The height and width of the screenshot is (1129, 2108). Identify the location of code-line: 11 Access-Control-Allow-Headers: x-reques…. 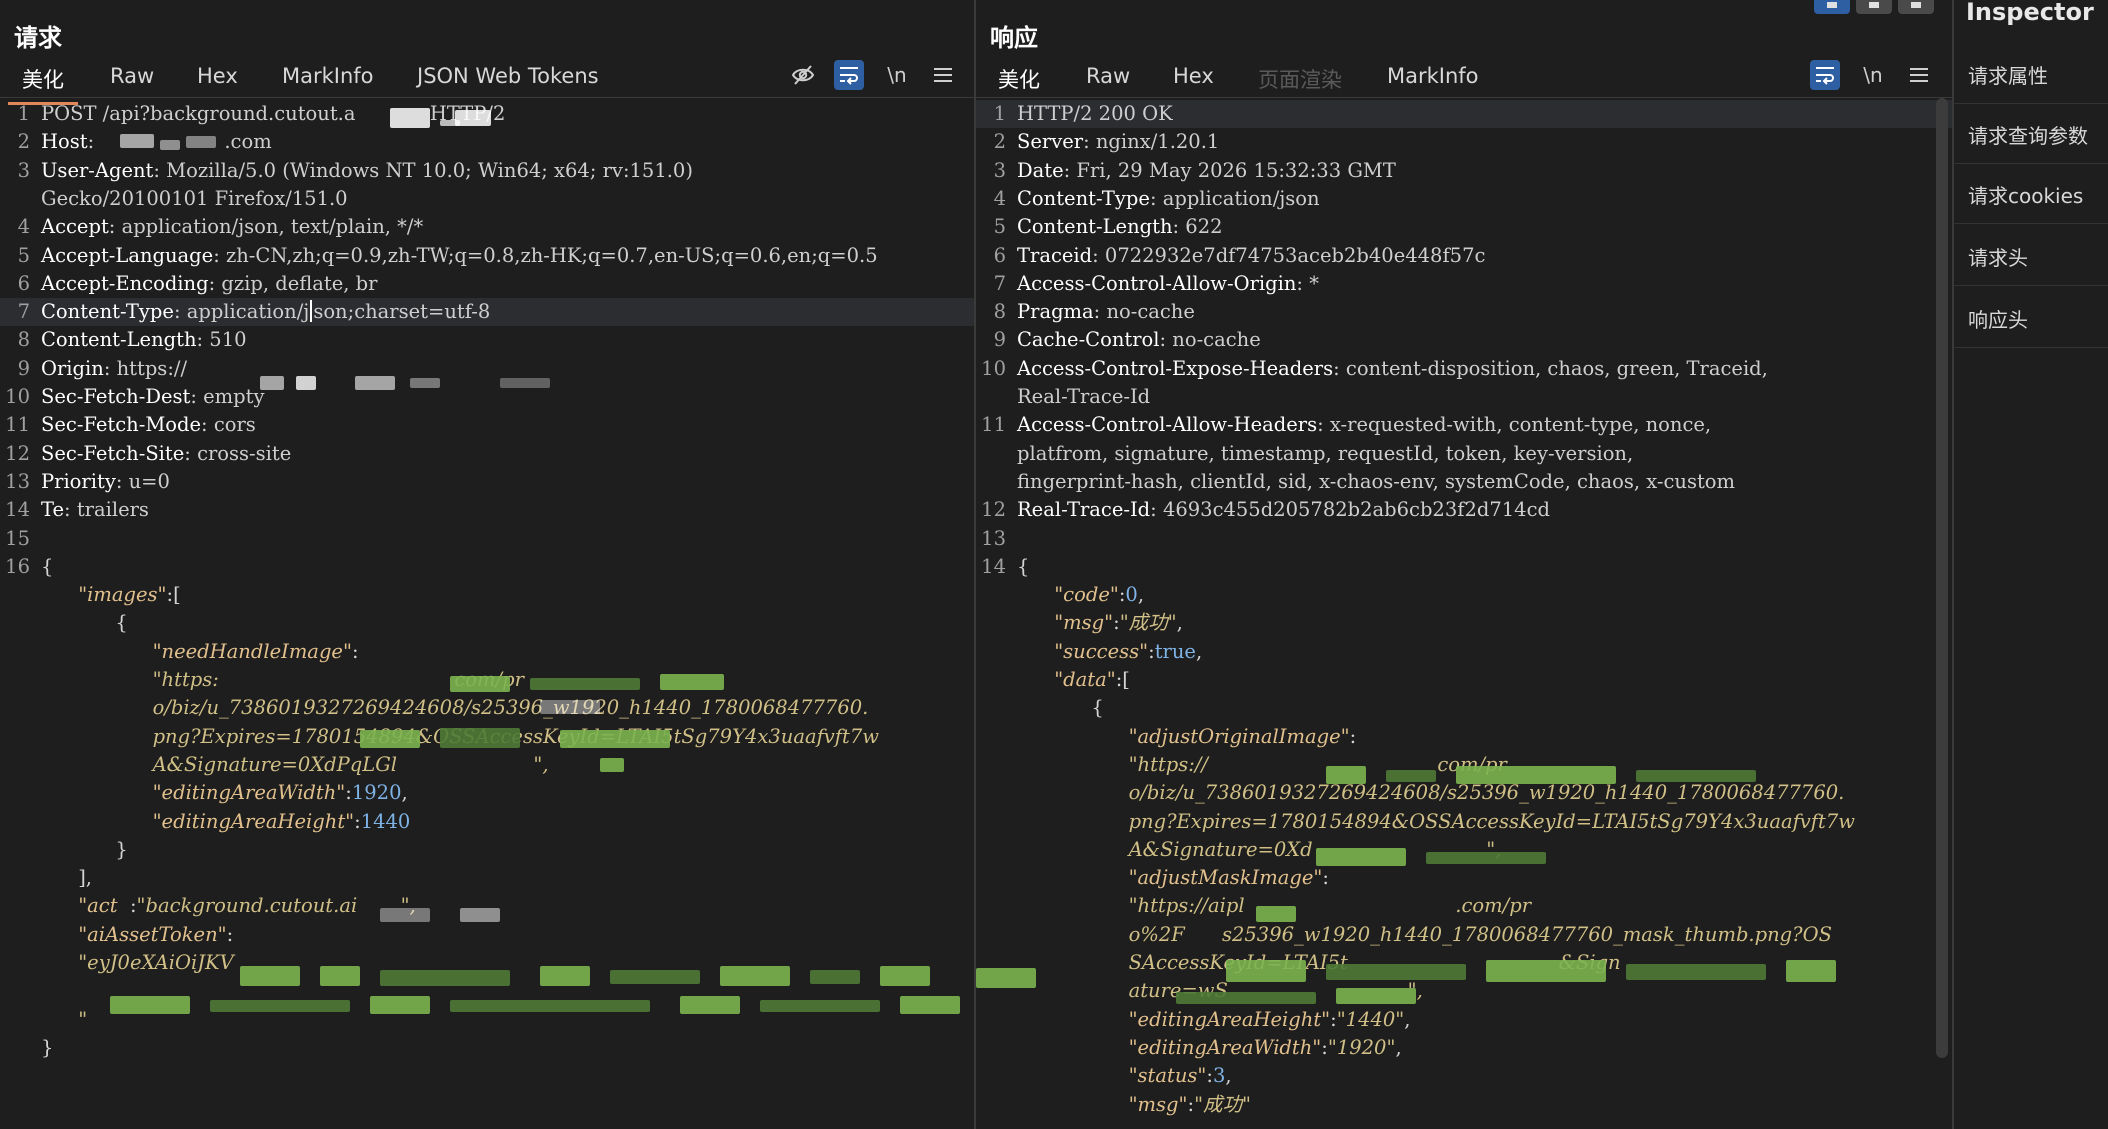
(1464, 425).